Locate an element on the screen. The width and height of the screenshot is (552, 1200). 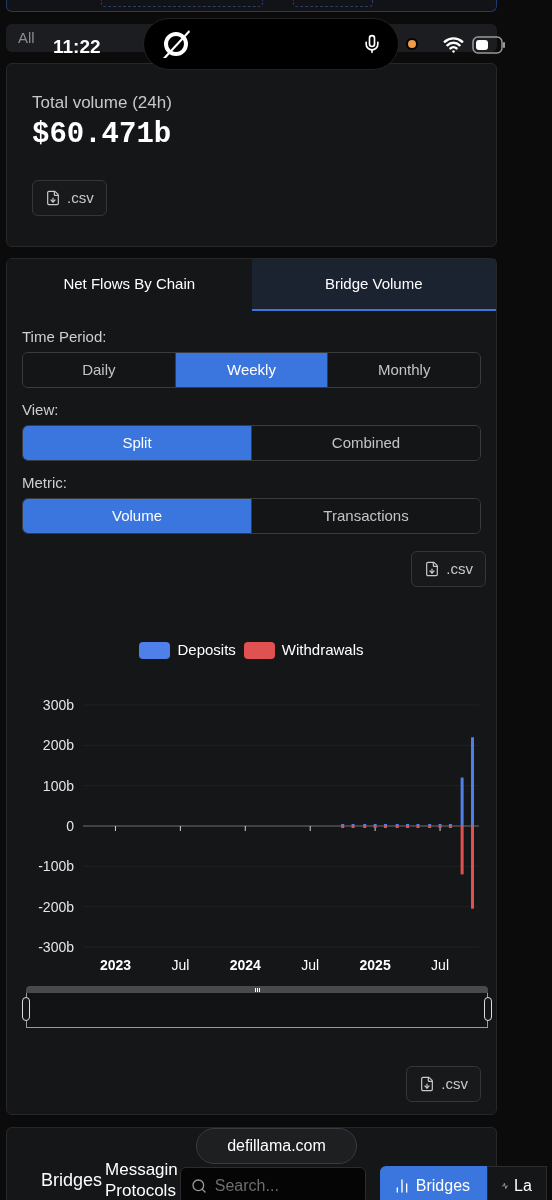
y-axis-label: 100b is located at coordinates (58, 785).